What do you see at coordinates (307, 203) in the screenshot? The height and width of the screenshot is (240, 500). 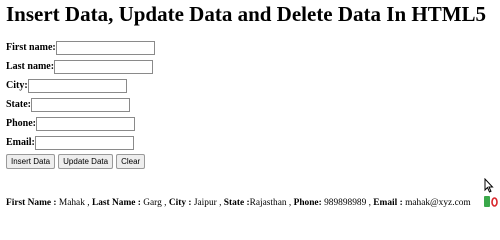 I see `output-phone-label: Phone:` at bounding box center [307, 203].